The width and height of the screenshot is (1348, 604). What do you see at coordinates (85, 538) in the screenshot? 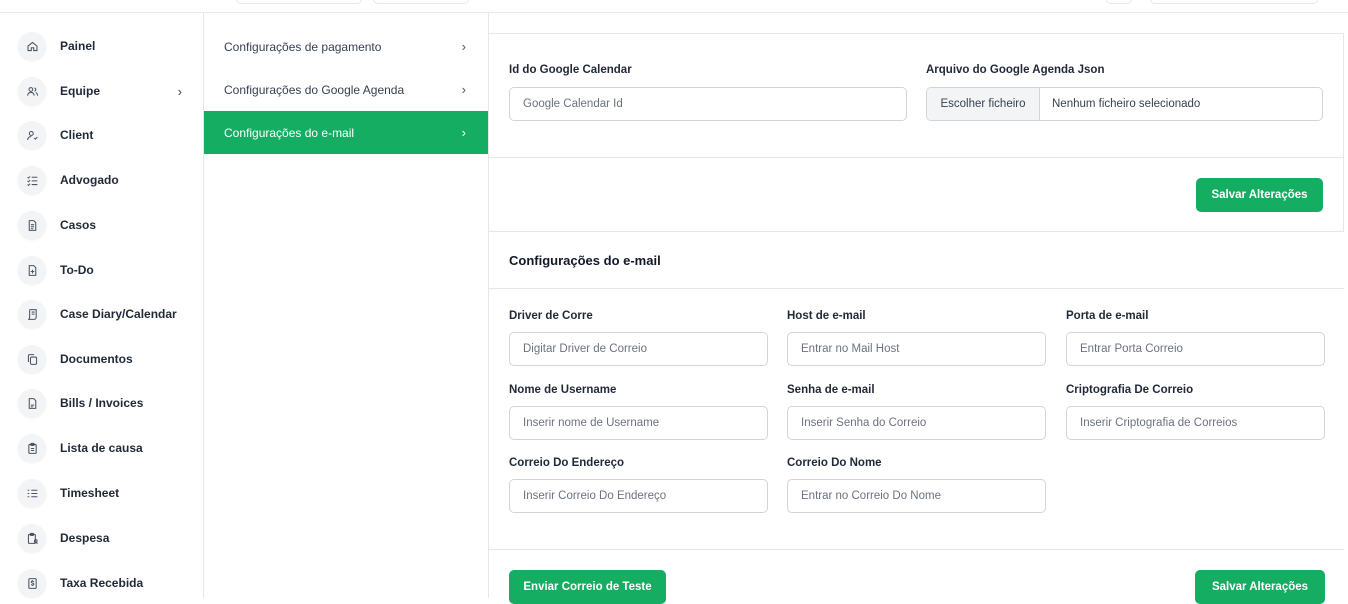
I see `sidebar-item-label: Despesa` at bounding box center [85, 538].